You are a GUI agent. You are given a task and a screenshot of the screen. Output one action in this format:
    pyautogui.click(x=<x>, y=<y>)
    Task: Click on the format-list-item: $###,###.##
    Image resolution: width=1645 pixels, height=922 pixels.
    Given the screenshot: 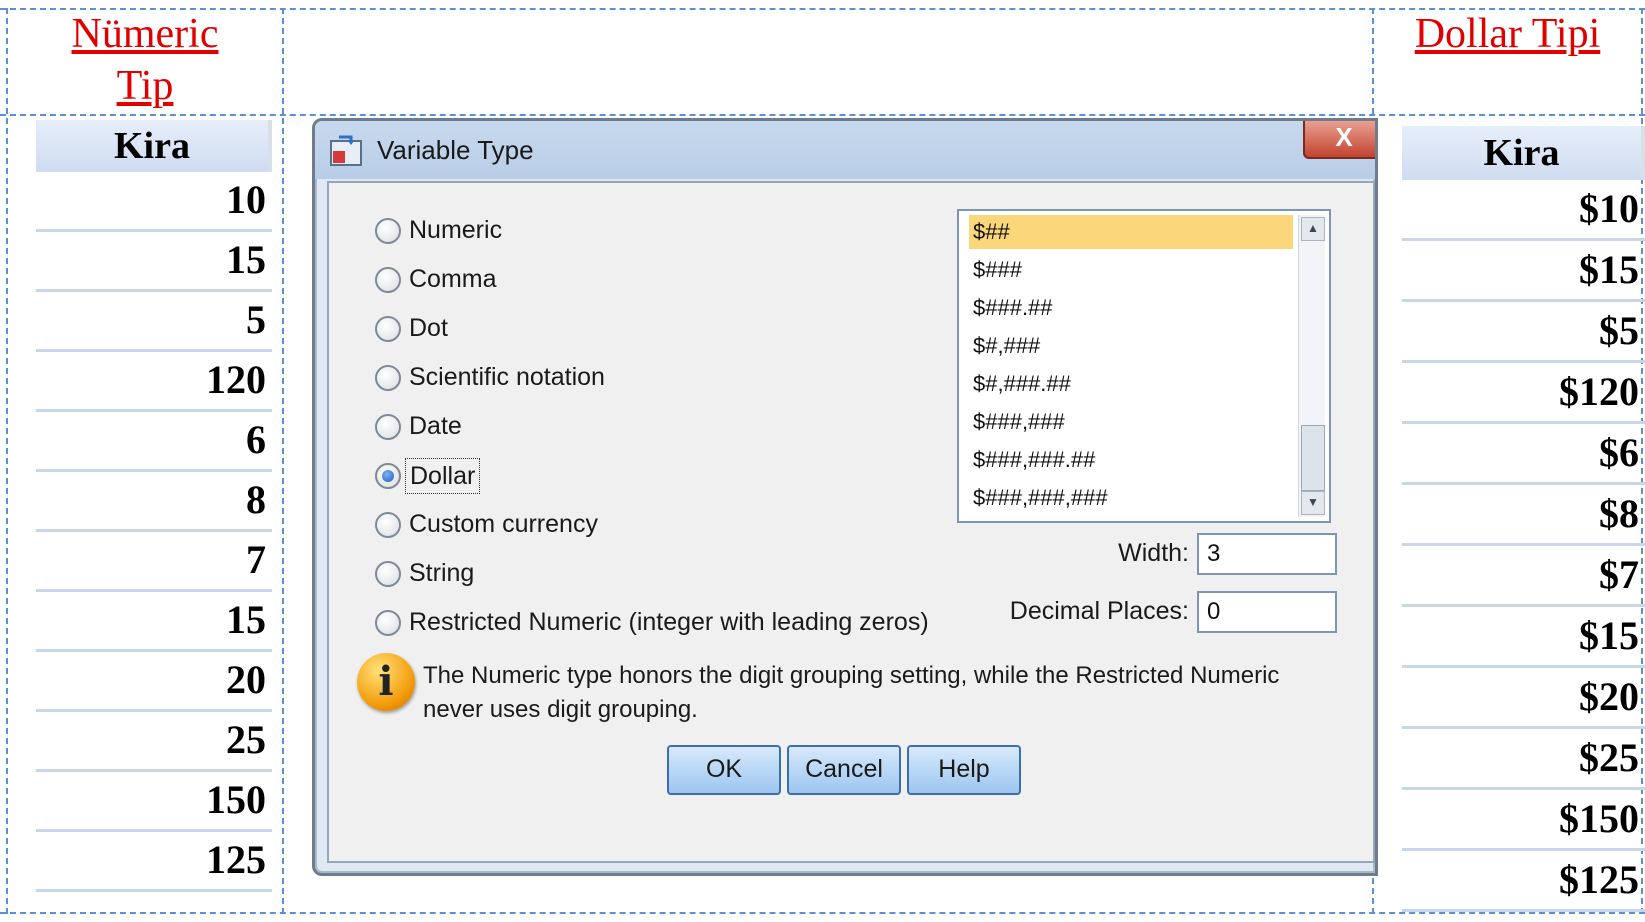 What is the action you would take?
    pyautogui.click(x=1131, y=460)
    